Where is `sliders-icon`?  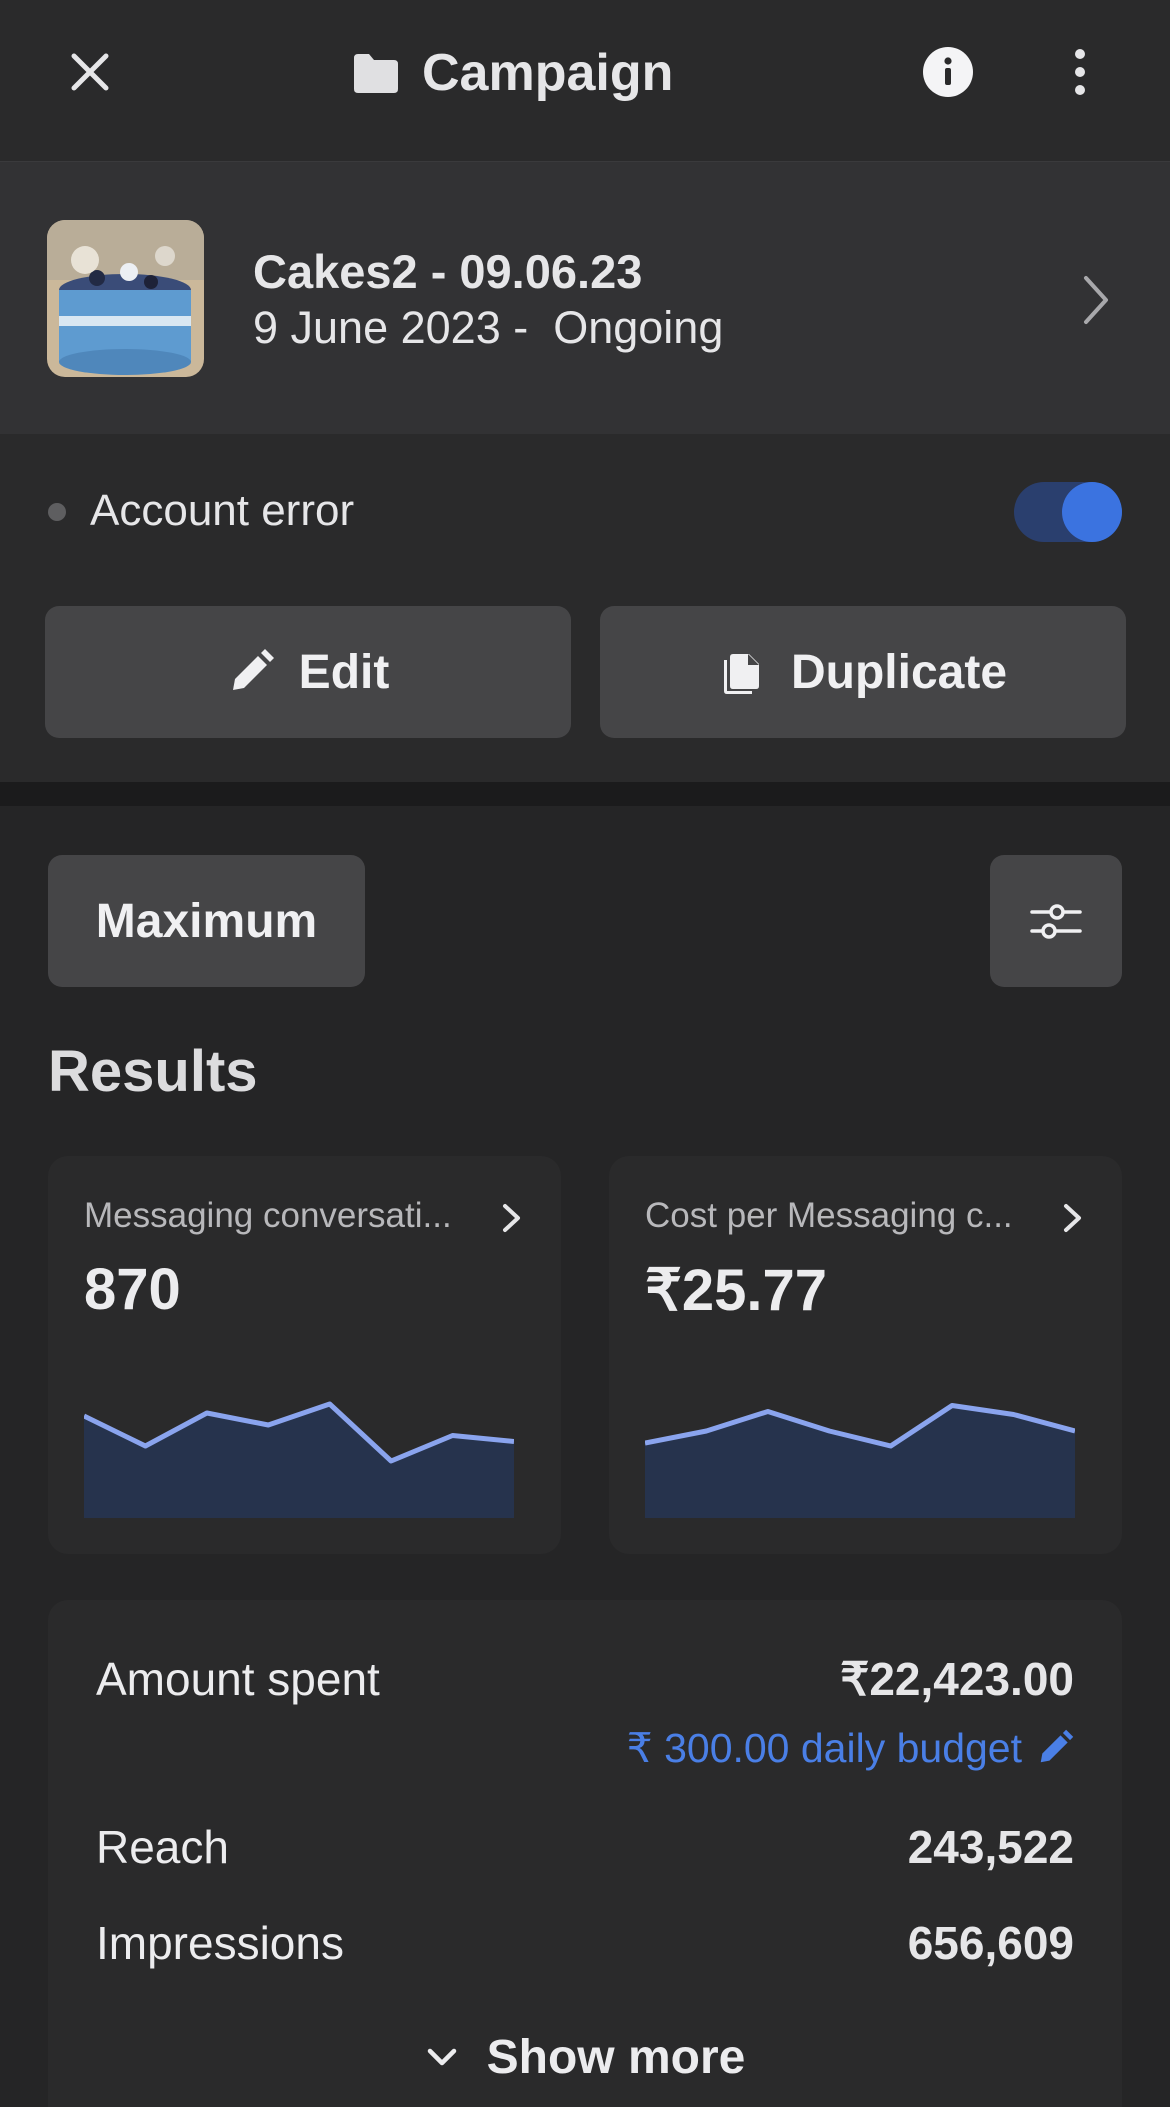 sliders-icon is located at coordinates (1056, 921).